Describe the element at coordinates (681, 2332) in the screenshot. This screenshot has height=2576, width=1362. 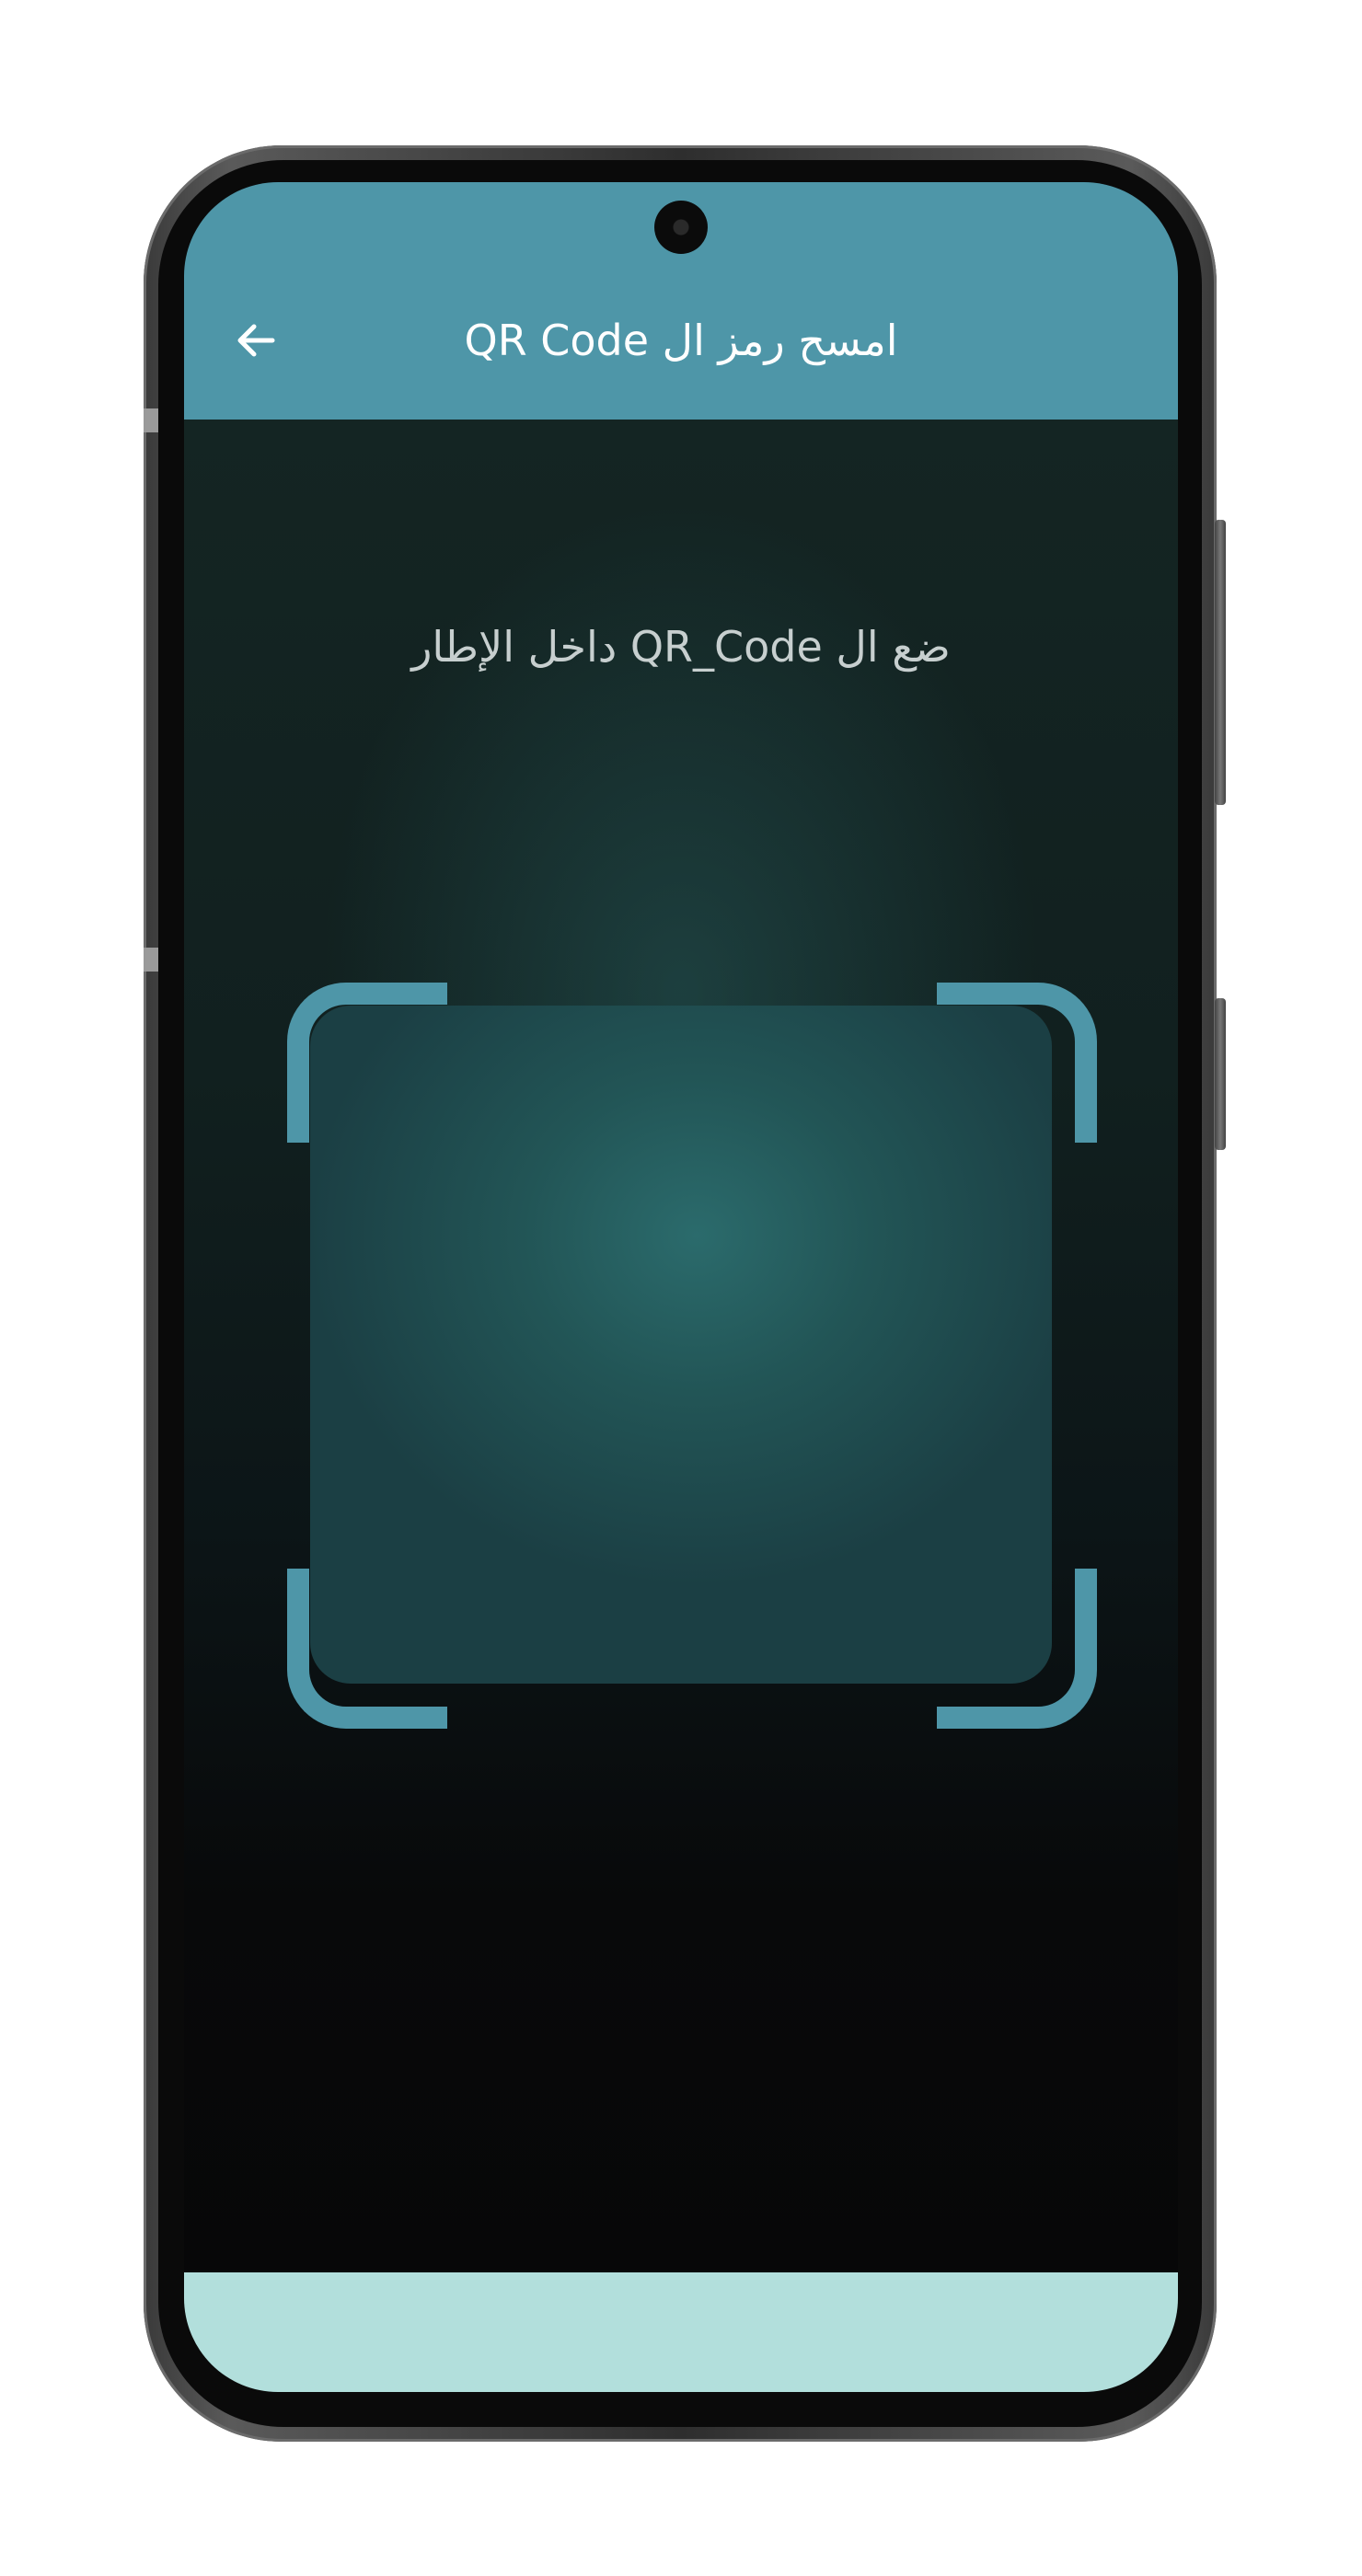
I see `bottom-bar` at that location.